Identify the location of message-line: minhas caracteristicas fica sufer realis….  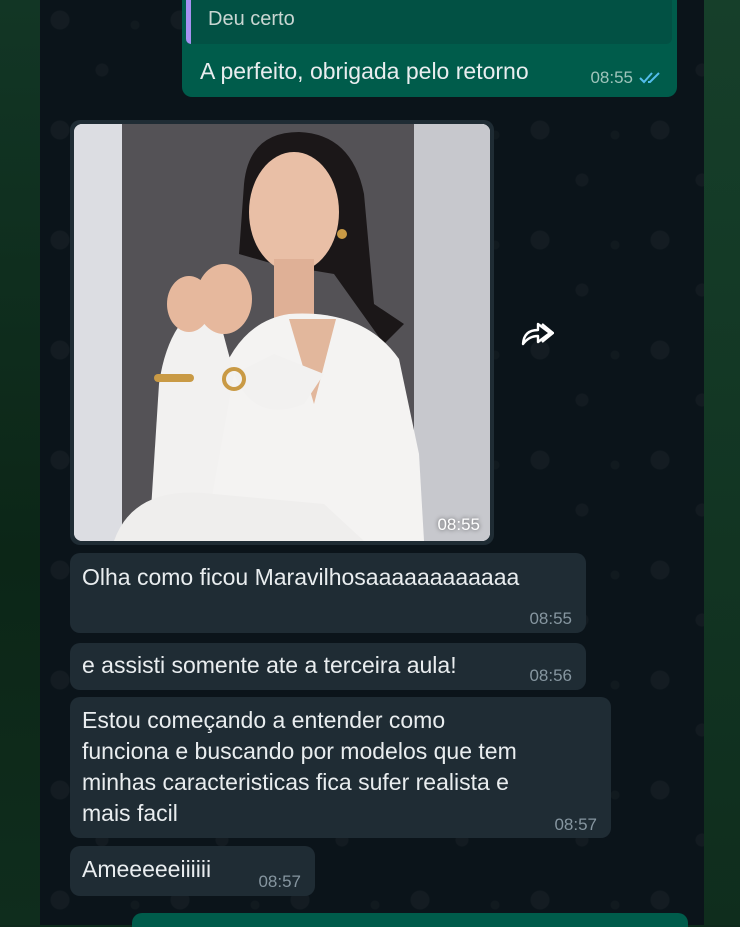
(295, 782).